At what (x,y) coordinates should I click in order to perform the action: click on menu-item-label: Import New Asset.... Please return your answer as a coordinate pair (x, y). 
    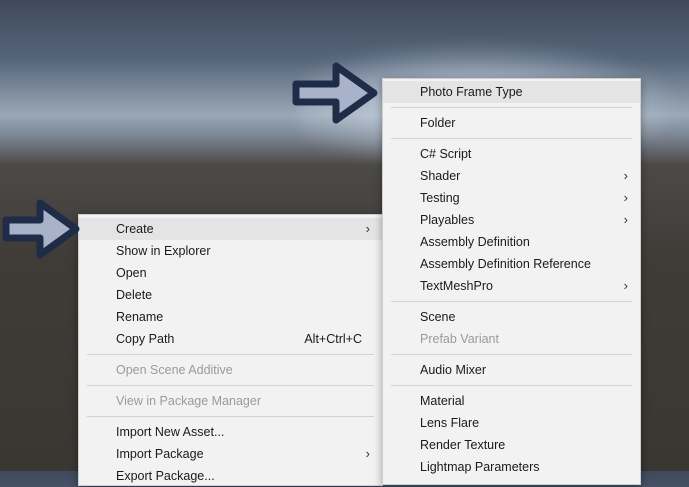
    Looking at the image, I should click on (170, 432).